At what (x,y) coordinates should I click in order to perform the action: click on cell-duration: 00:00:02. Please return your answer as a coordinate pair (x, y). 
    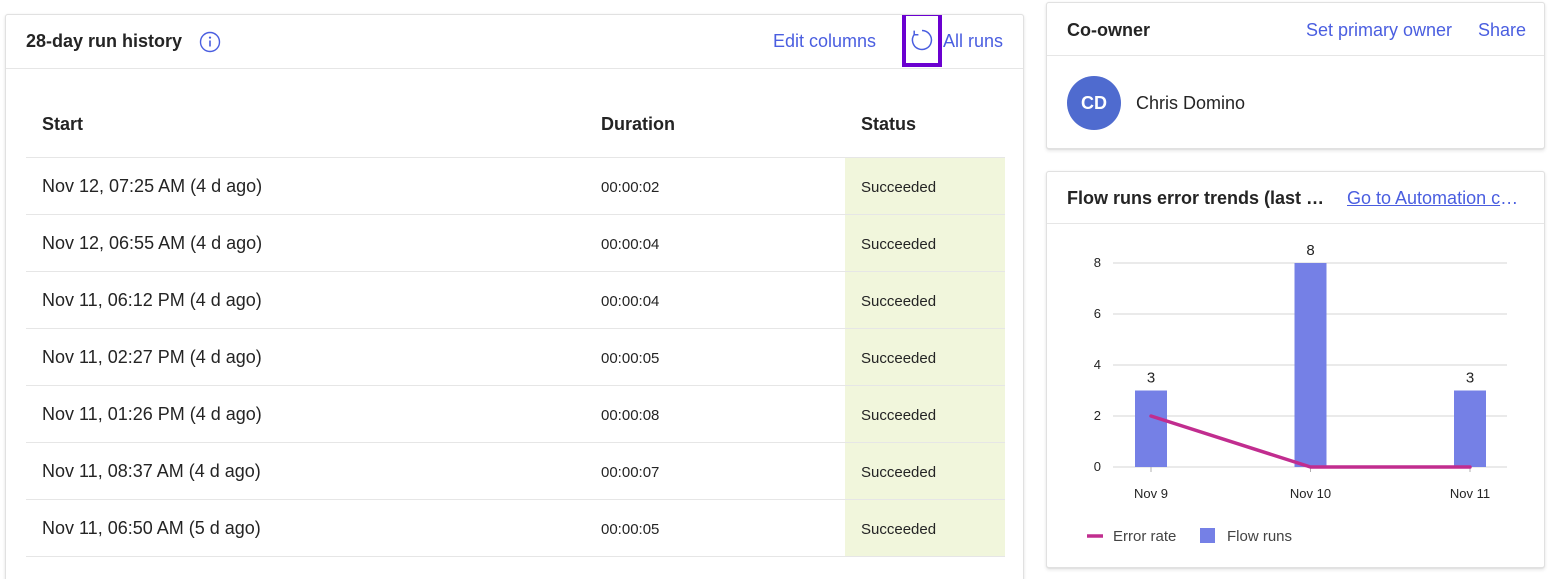
    Looking at the image, I should click on (630, 187).